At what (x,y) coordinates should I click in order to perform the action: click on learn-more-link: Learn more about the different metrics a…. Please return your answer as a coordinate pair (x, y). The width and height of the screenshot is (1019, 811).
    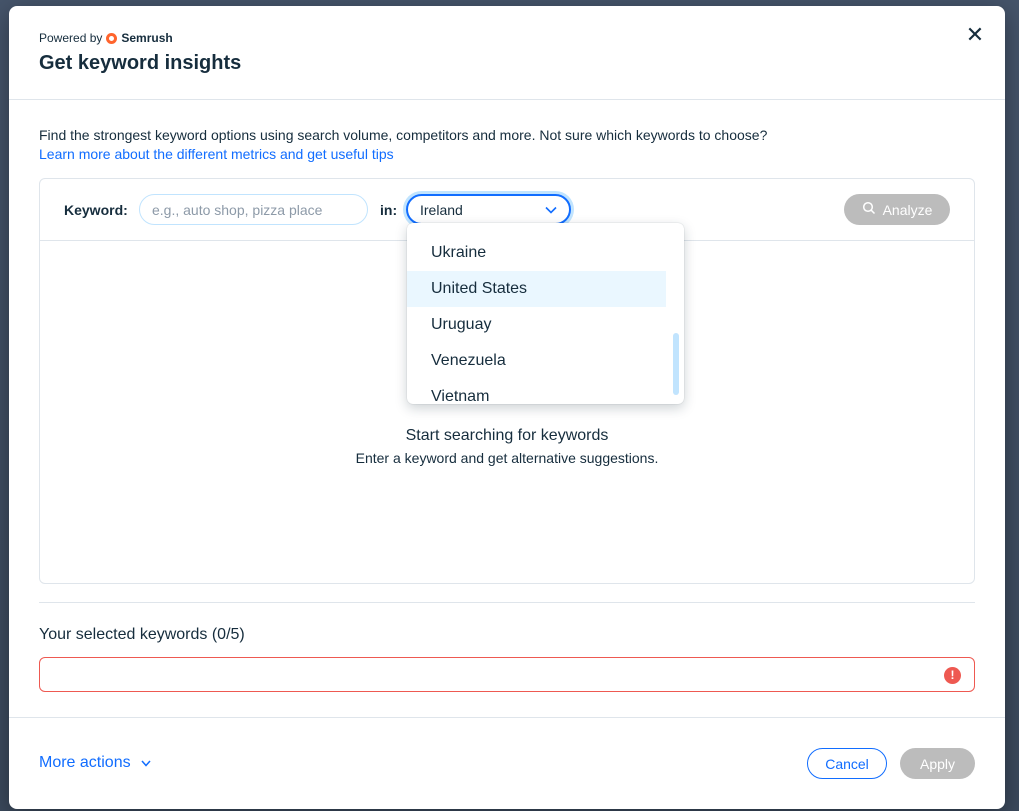
    Looking at the image, I should click on (403, 154).